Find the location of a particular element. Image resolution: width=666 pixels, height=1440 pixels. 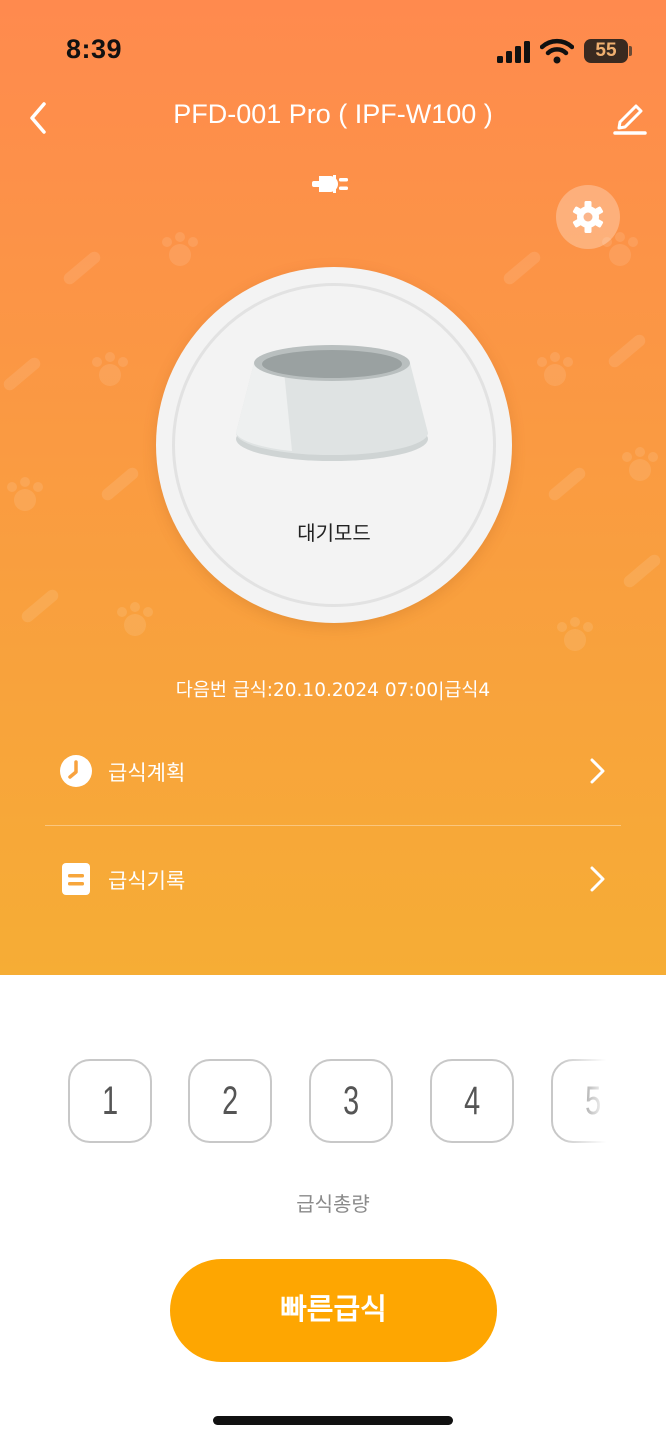

feeding-log-label: 급식기록 is located at coordinates (147, 881).